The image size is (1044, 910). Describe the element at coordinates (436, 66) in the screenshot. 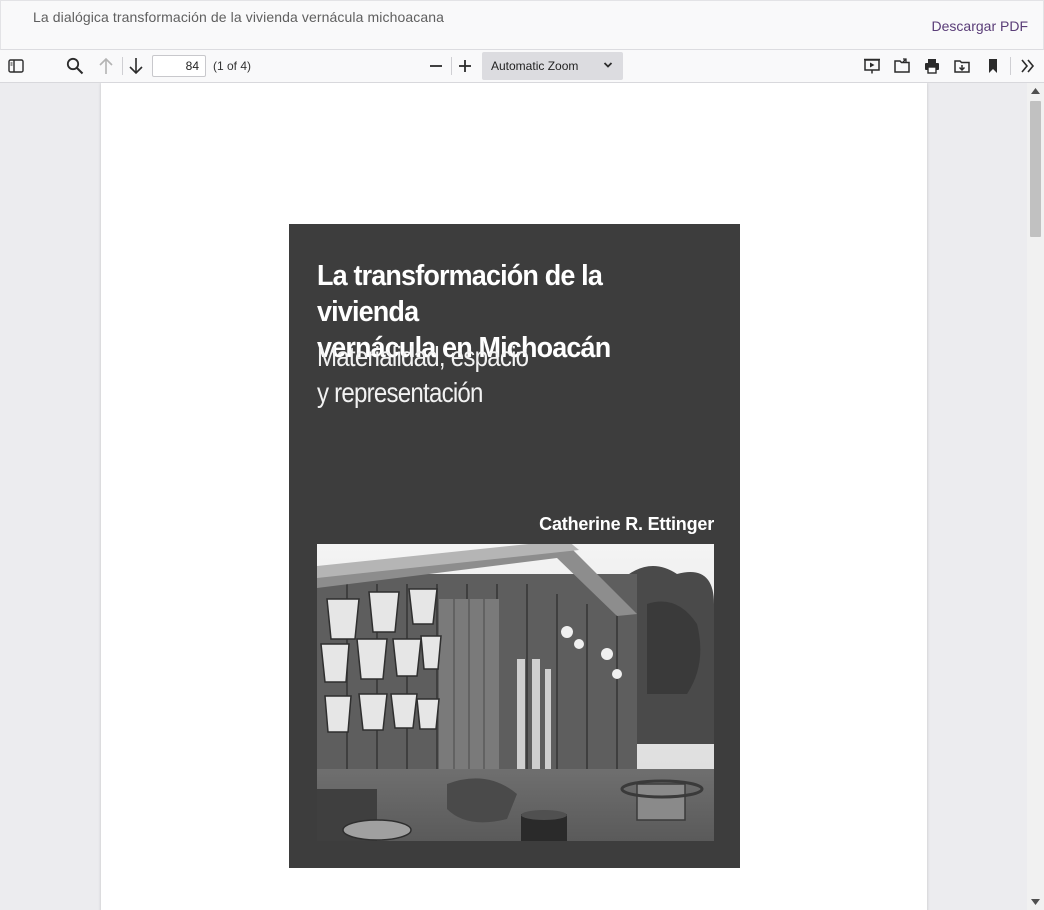

I see `zoom-out-icon` at that location.